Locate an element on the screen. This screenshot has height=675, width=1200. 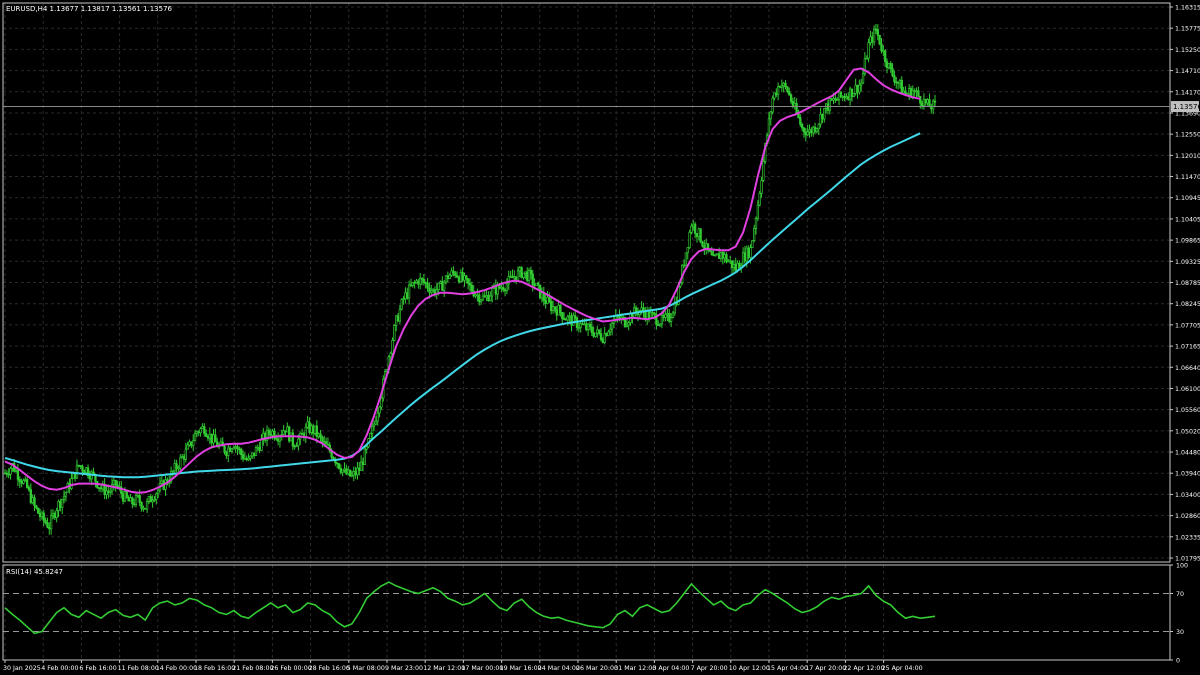
time-tick-label: 9 Mar 23:00 is located at coordinates (404, 668).